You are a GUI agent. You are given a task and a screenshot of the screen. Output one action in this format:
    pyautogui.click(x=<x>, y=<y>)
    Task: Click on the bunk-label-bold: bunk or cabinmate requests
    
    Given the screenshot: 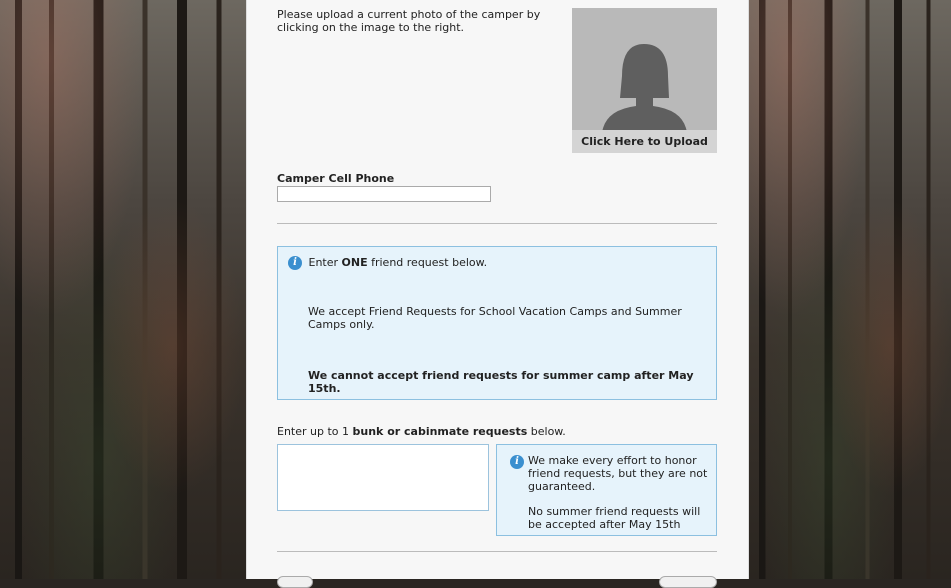 What is the action you would take?
    pyautogui.click(x=440, y=431)
    